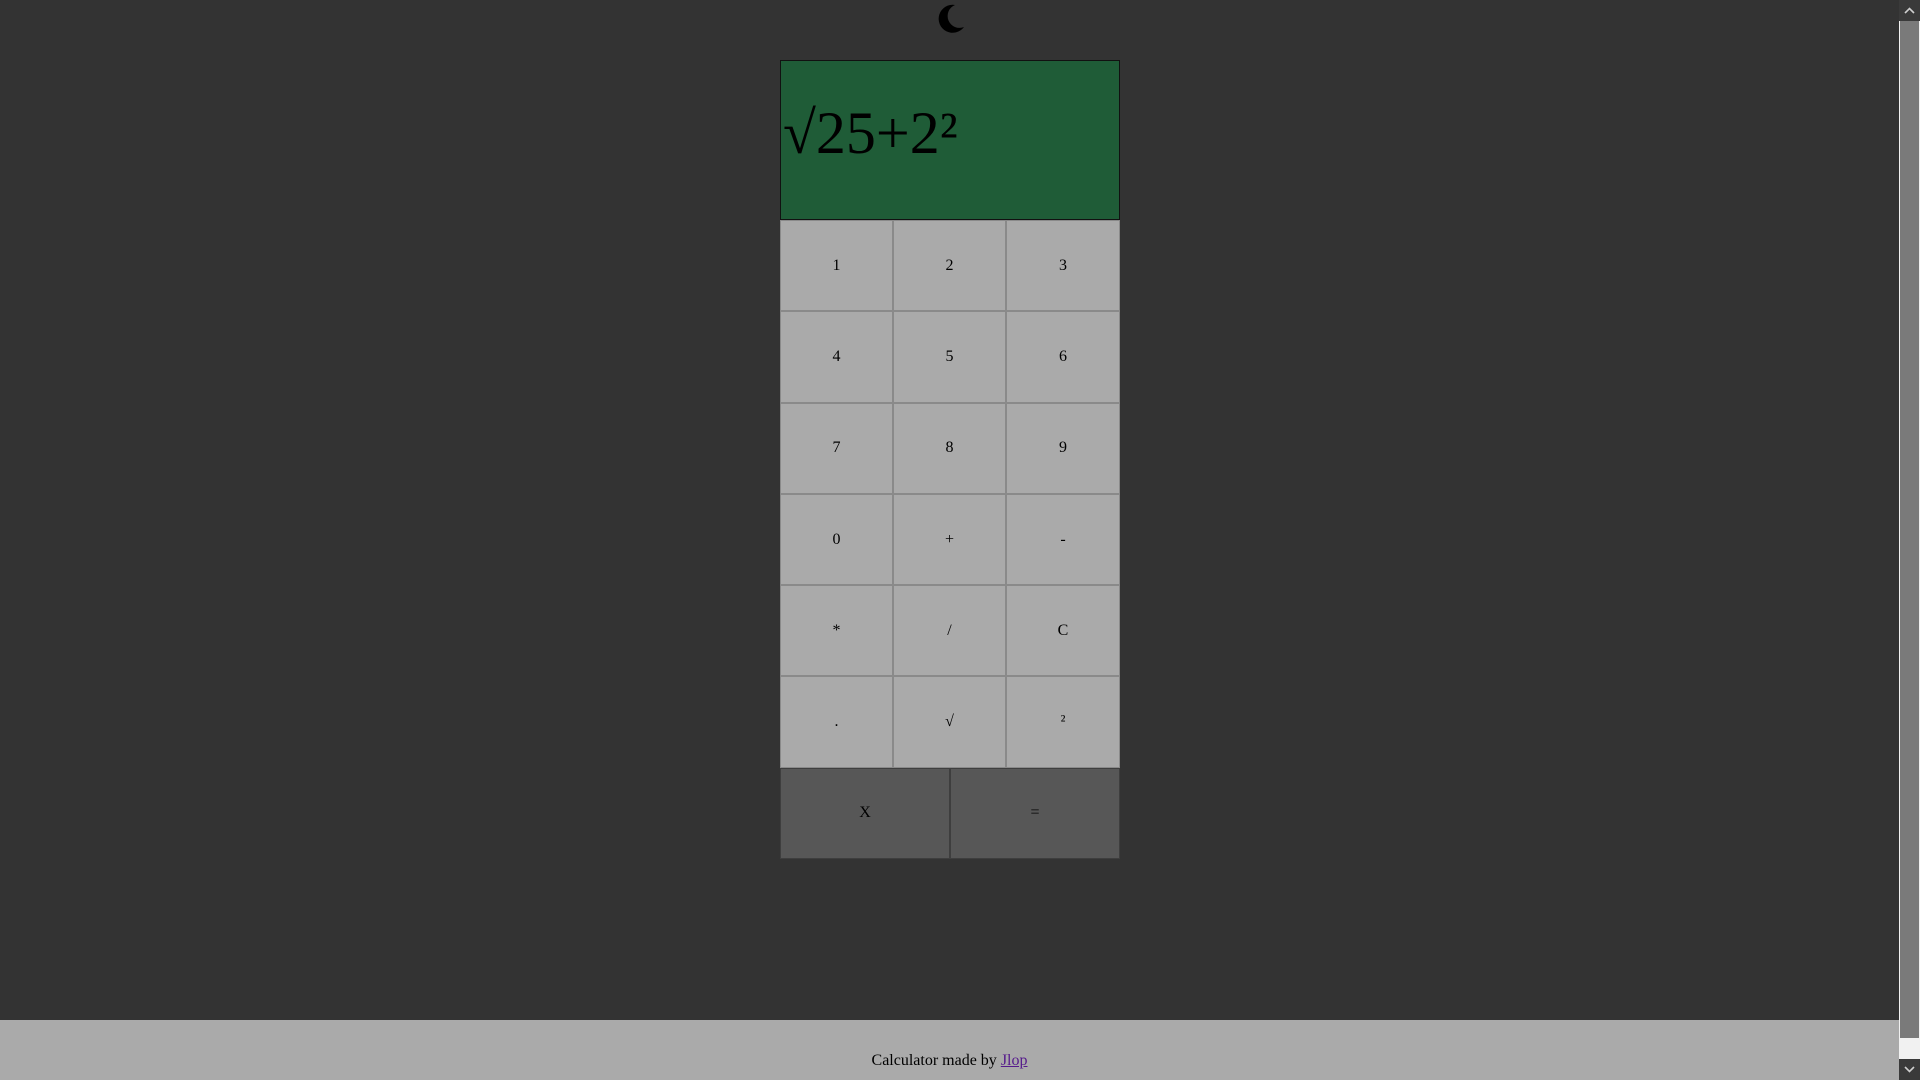 The width and height of the screenshot is (1920, 1080). What do you see at coordinates (949, 448) in the screenshot?
I see `key-8: 8` at bounding box center [949, 448].